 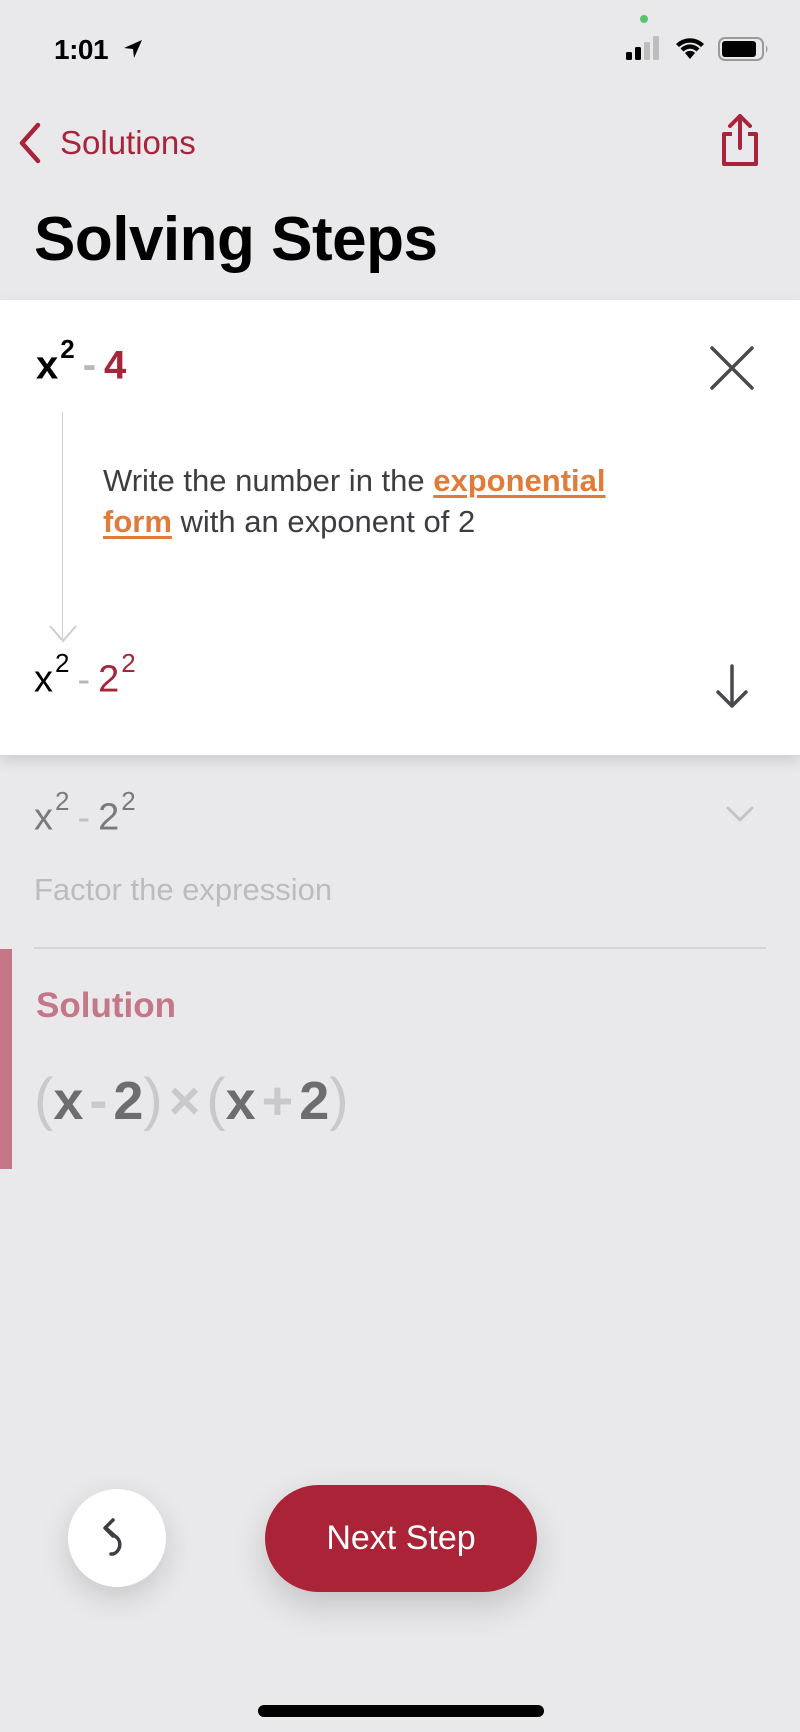 I want to click on chevron-down-icon, so click(x=740, y=814).